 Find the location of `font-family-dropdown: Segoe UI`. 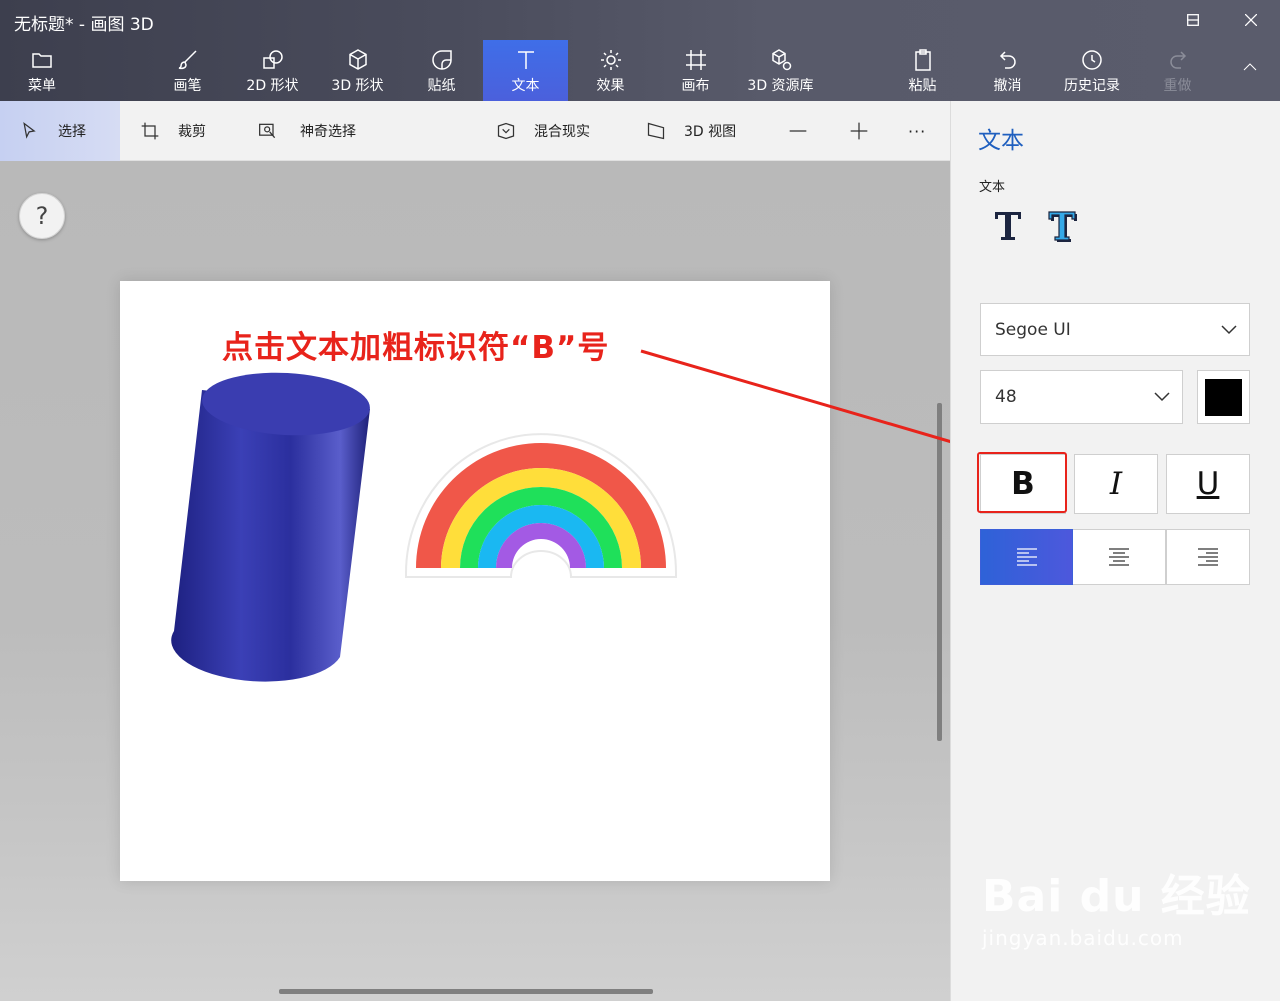

font-family-dropdown: Segoe UI is located at coordinates (1115, 329).